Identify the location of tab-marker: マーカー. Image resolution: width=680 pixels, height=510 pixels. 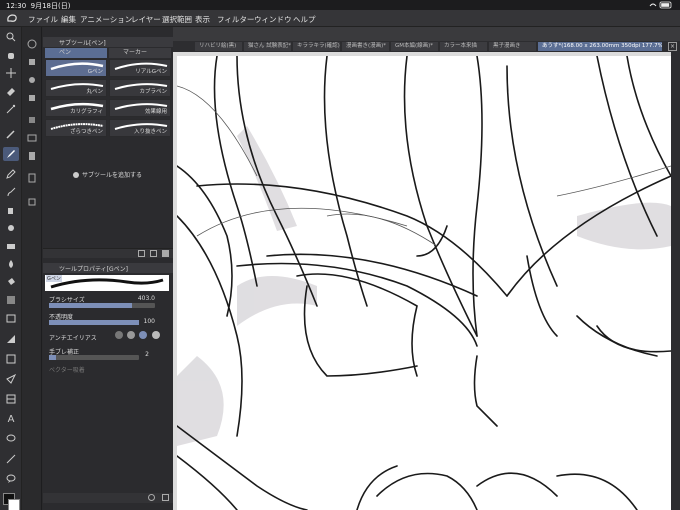
(140, 53).